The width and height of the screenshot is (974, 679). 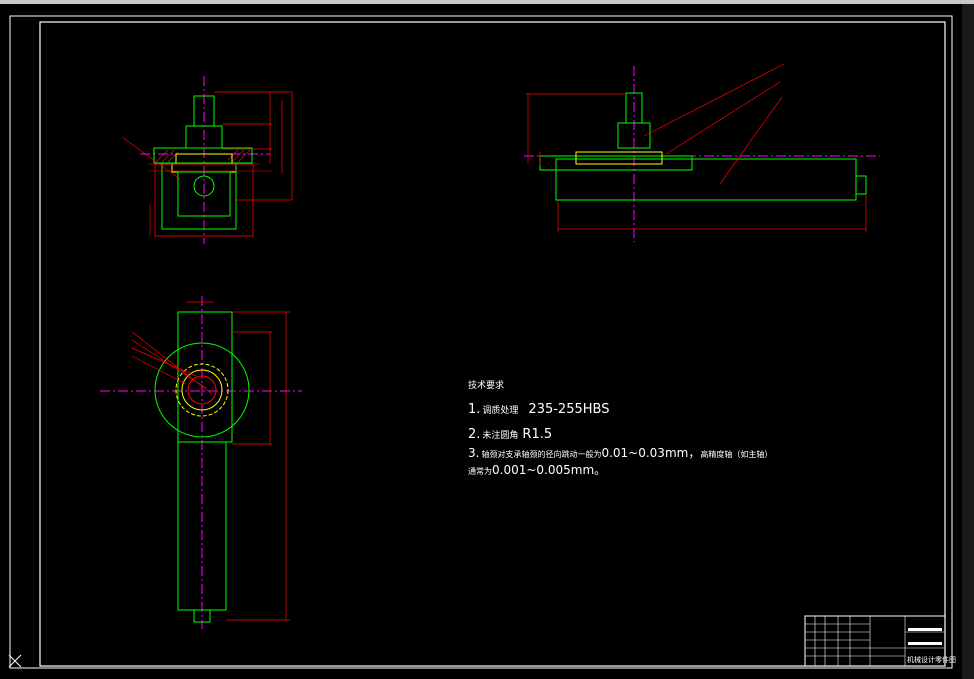 What do you see at coordinates (931, 659) in the screenshot?
I see `drawing-name: 机械设计零件图` at bounding box center [931, 659].